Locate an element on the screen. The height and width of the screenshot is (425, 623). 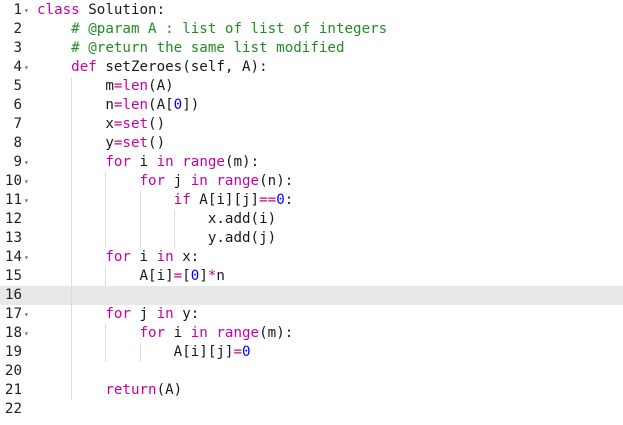
code-token: x is located at coordinates (75, 124).